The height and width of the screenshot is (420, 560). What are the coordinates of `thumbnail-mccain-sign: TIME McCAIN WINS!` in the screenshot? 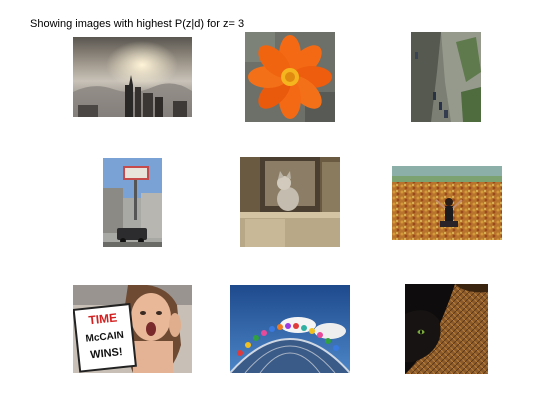 It's located at (132, 329).